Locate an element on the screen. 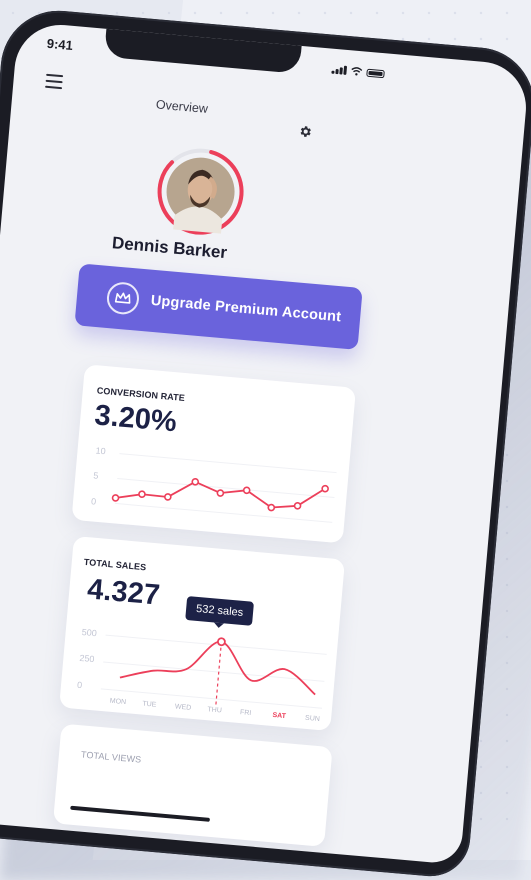  sales-line-chart is located at coordinates (213, 671).